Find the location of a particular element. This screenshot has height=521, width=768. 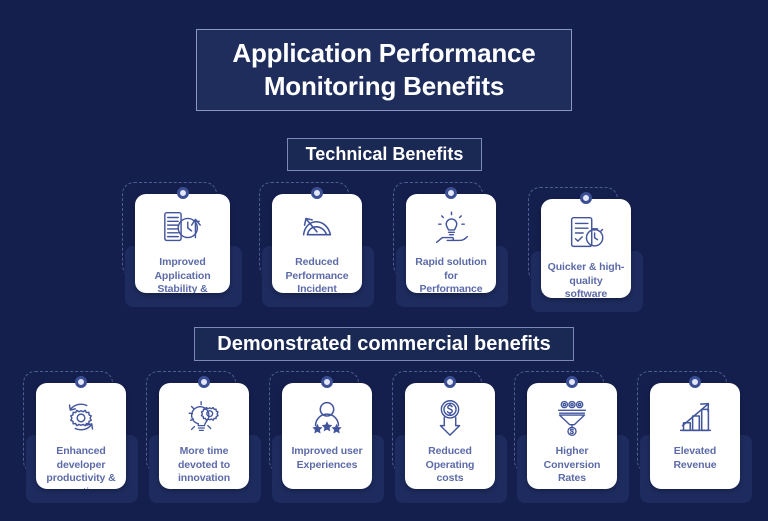

benefit-card-improved-user-experiences: Improved user Experiences is located at coordinates (326, 437).